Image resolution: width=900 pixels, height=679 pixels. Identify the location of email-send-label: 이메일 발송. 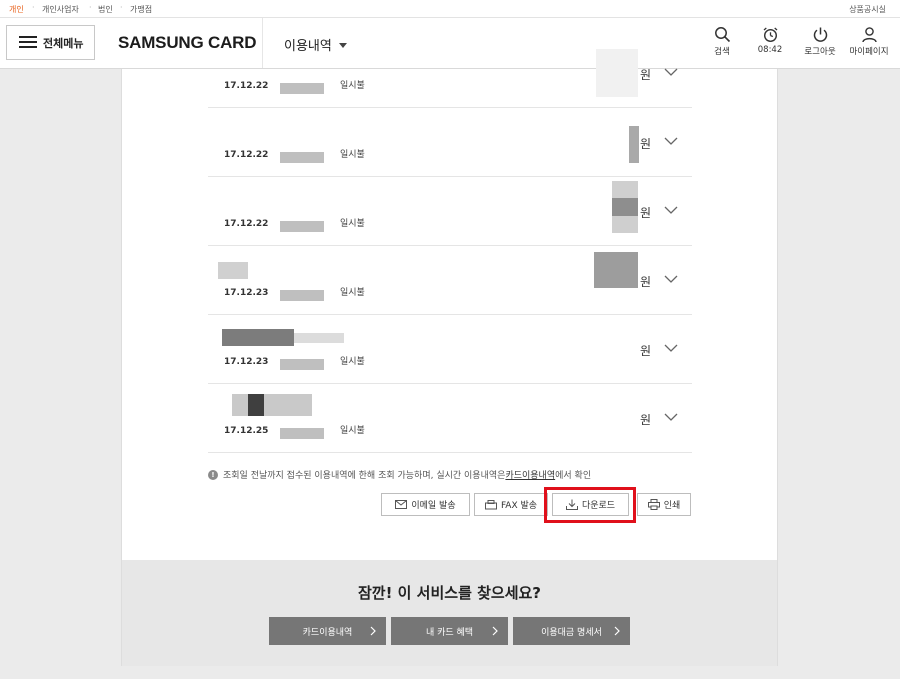
(433, 506).